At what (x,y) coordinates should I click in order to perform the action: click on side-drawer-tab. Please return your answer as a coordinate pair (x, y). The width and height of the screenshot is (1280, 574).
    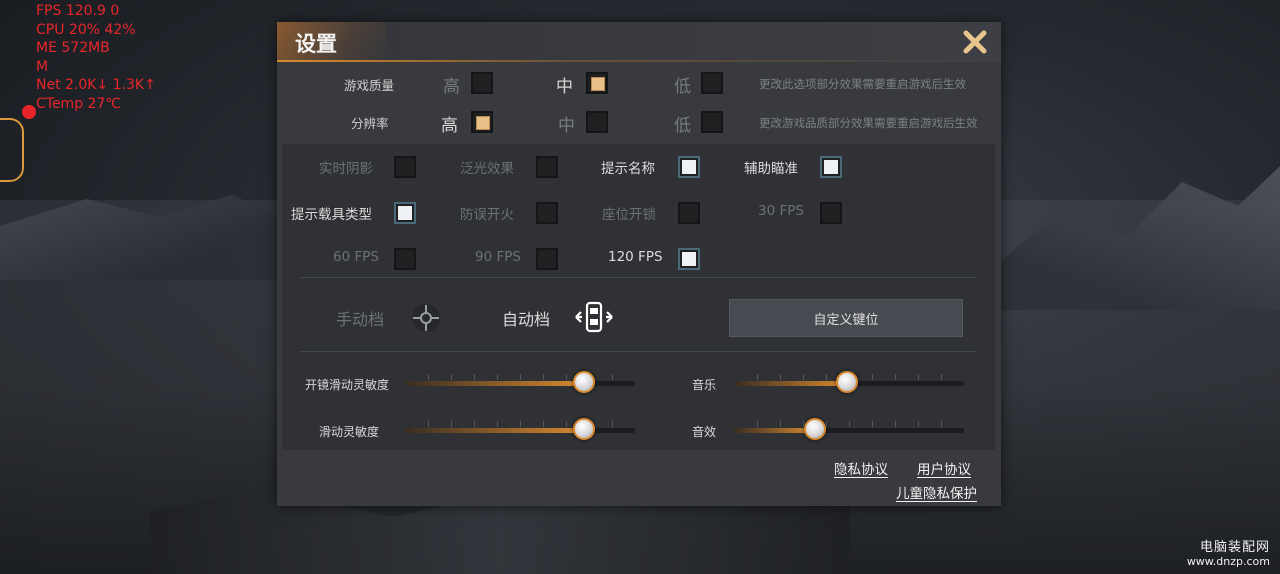
    Looking at the image, I should click on (12, 150).